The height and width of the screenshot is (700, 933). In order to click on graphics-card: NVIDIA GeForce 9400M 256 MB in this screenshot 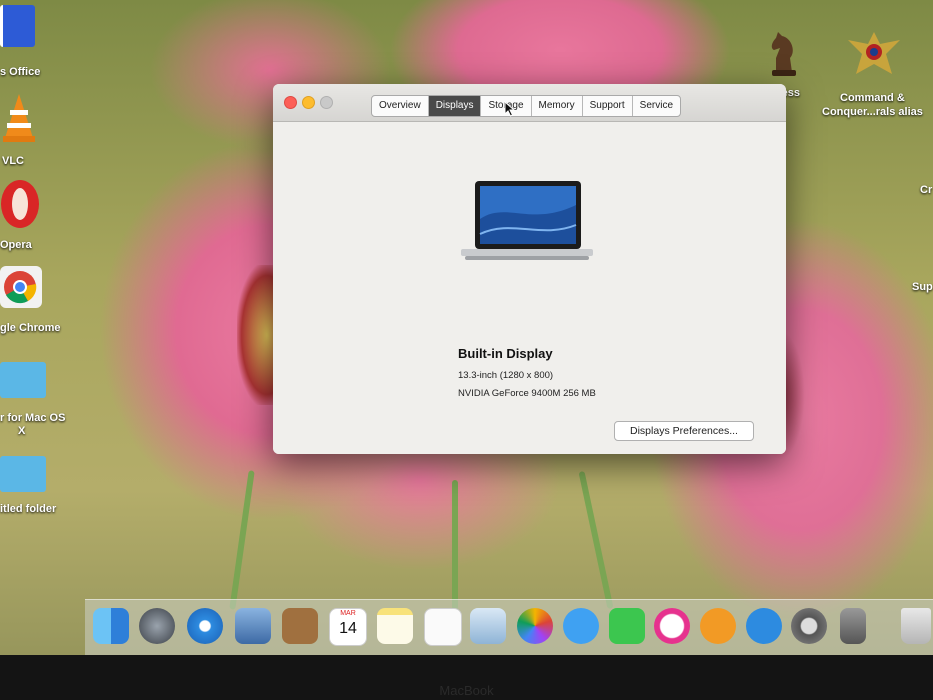, I will do `click(527, 393)`.